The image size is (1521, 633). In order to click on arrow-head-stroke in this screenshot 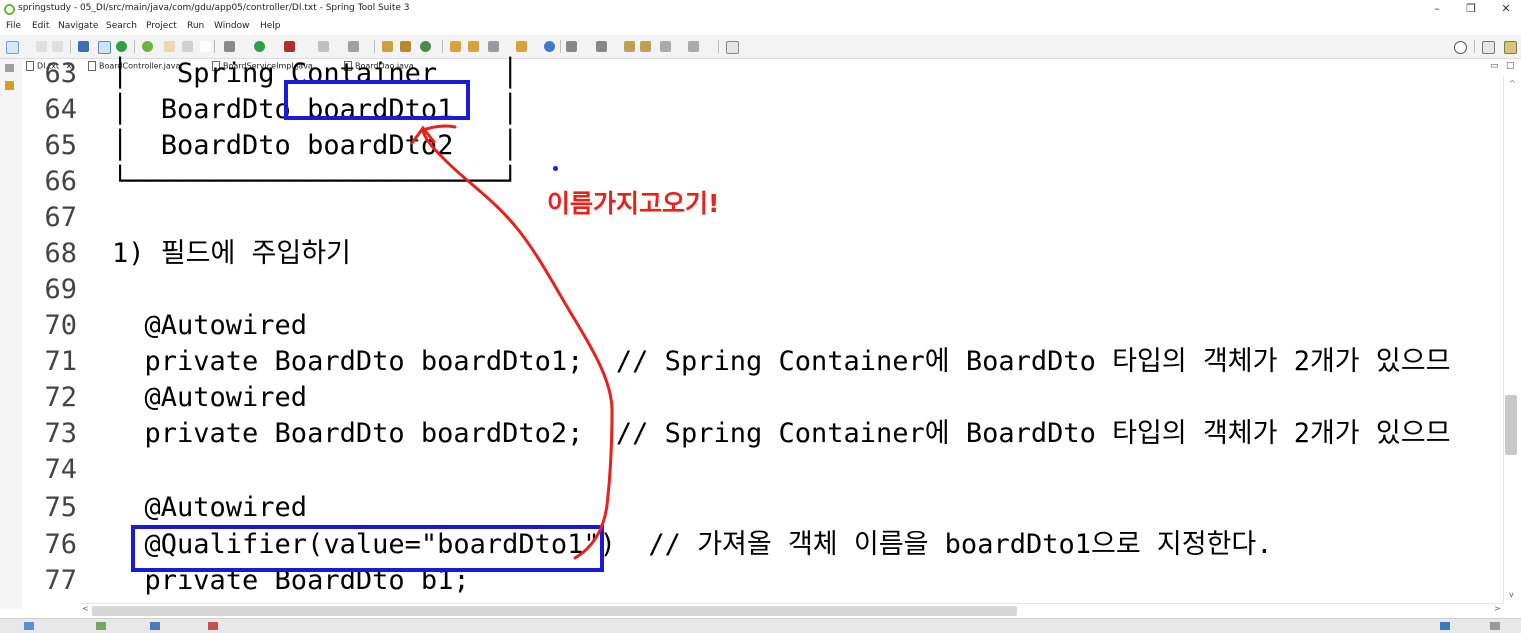, I will do `click(439, 128)`.